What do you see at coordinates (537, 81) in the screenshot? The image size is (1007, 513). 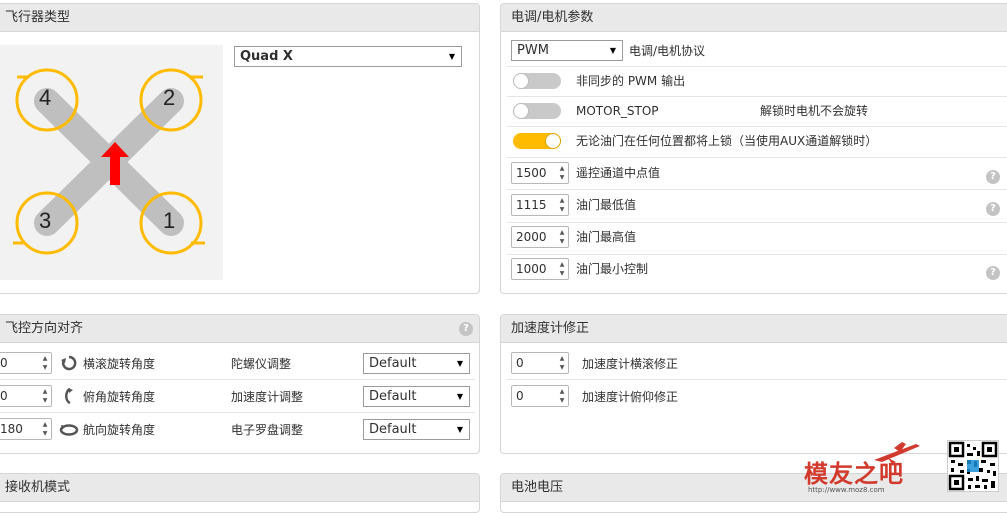 I see `async-pwm-toggle` at bounding box center [537, 81].